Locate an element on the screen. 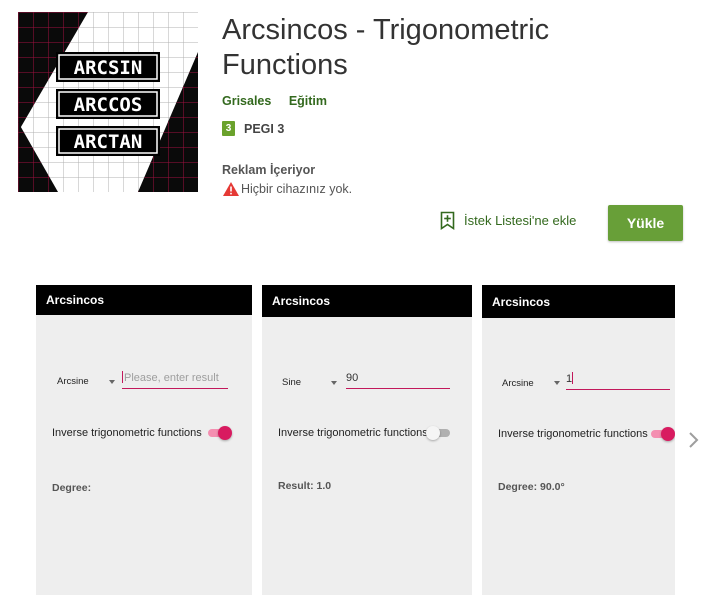  device-warning-text: Hiçbir cihazınız yok. is located at coordinates (297, 189).